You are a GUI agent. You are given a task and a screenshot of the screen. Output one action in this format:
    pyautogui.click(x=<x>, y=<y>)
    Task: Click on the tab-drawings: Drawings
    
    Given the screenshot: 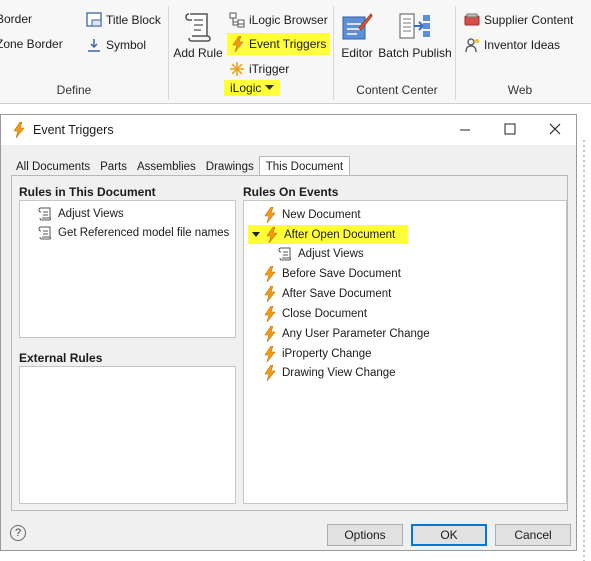 What is the action you would take?
    pyautogui.click(x=230, y=167)
    